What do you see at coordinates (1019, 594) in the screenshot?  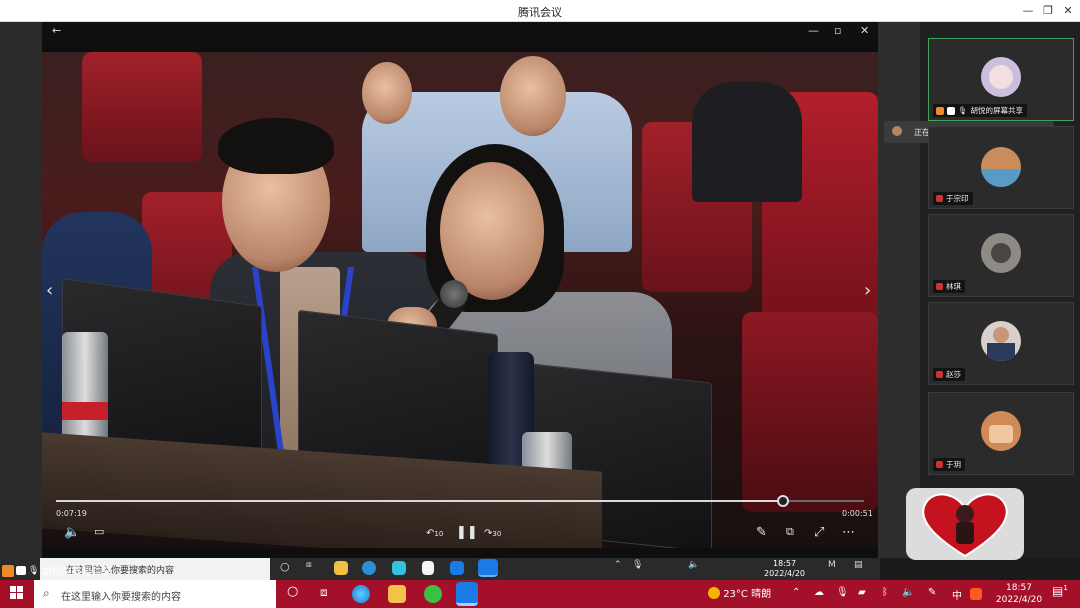 I see `taskbar-clock: 18:57 2022/4/20` at bounding box center [1019, 594].